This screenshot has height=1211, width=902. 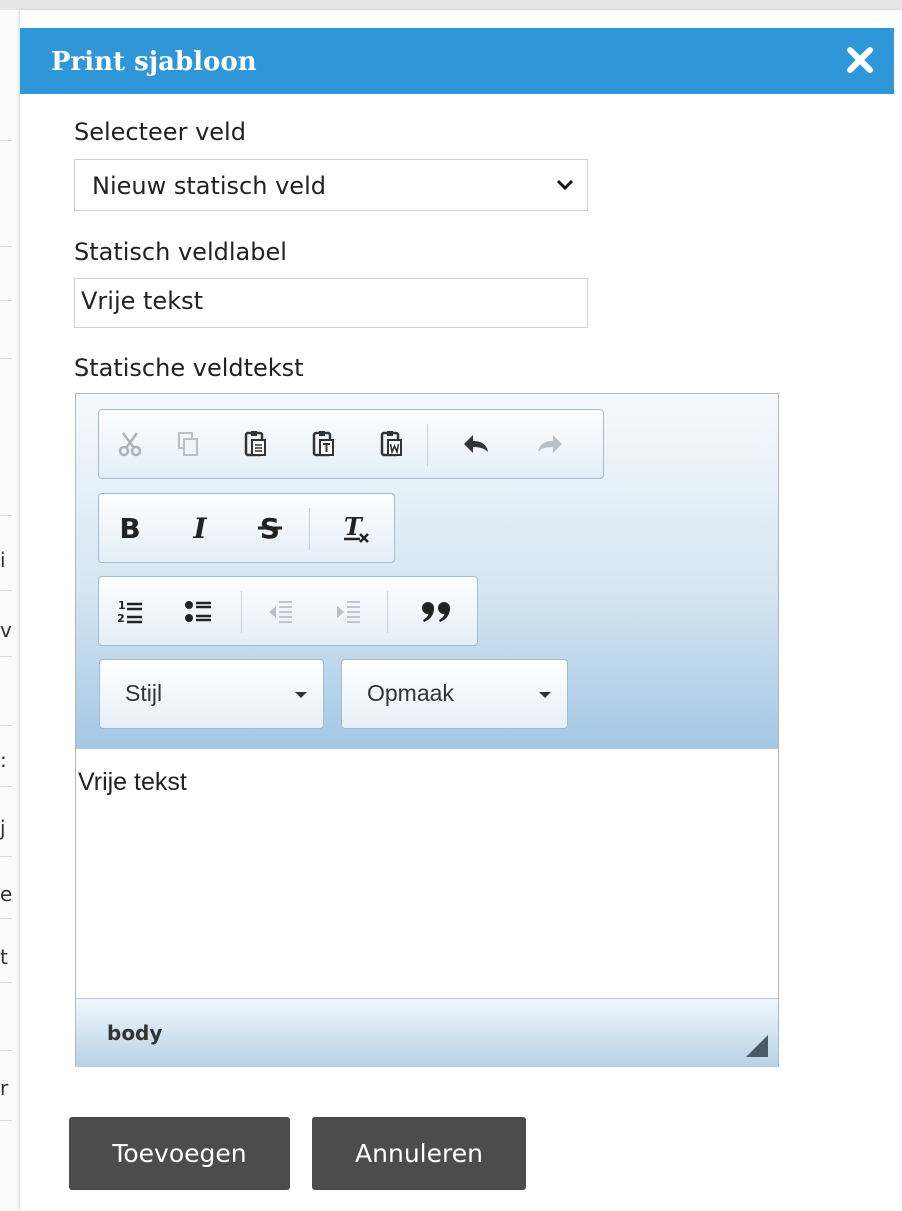 I want to click on select-field-dropdown: Nieuw statisch veld, so click(x=331, y=185).